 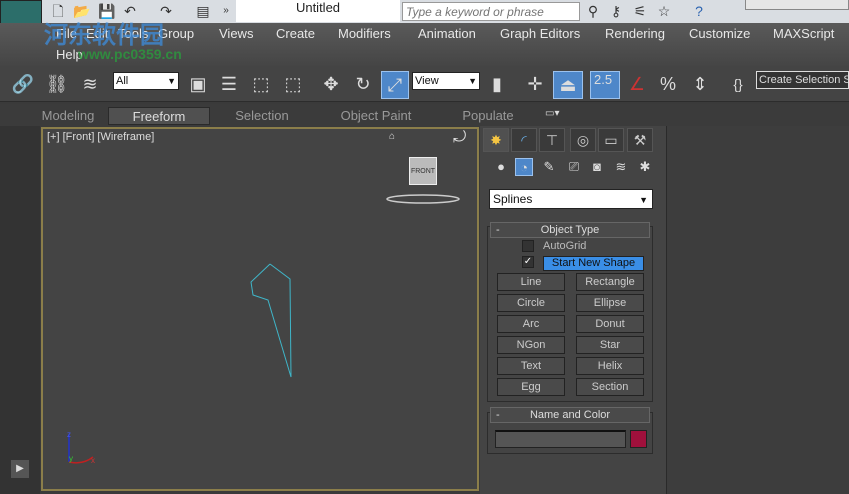 I want to click on object-type-header: - Object Type, so click(x=570, y=230).